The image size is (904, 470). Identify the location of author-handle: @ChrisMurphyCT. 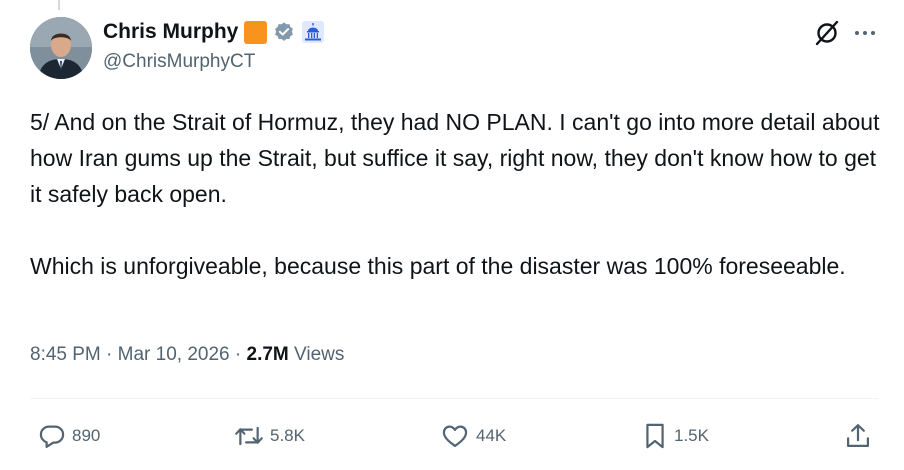
(179, 62).